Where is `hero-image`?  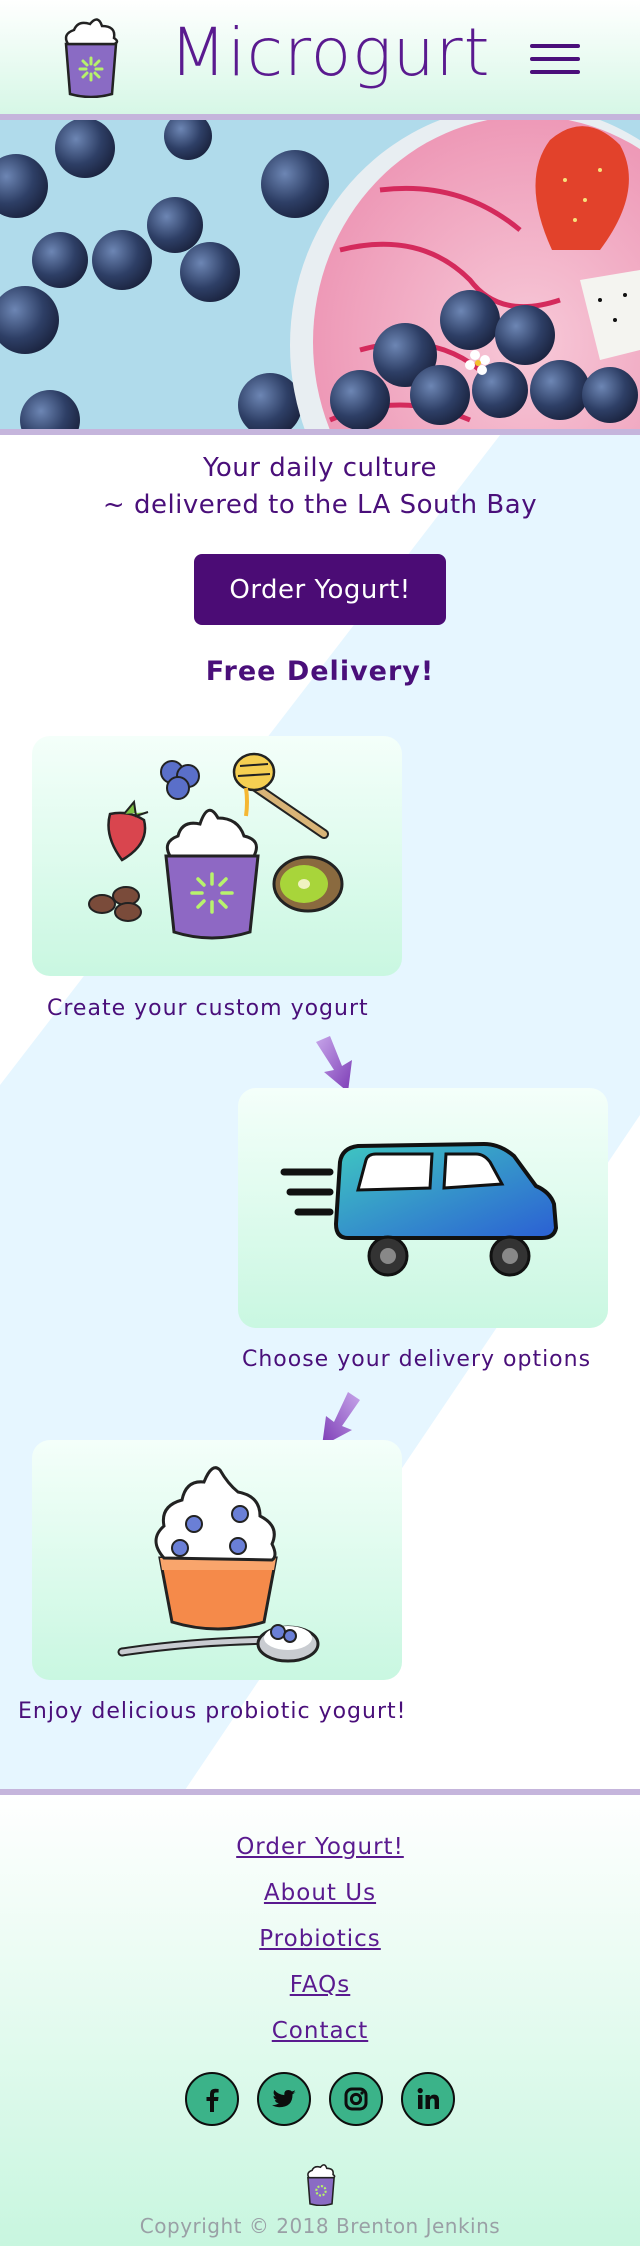 hero-image is located at coordinates (320, 275).